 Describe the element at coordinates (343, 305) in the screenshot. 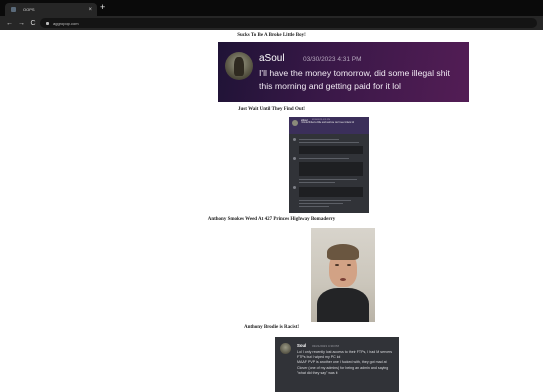

I see `shirt` at that location.